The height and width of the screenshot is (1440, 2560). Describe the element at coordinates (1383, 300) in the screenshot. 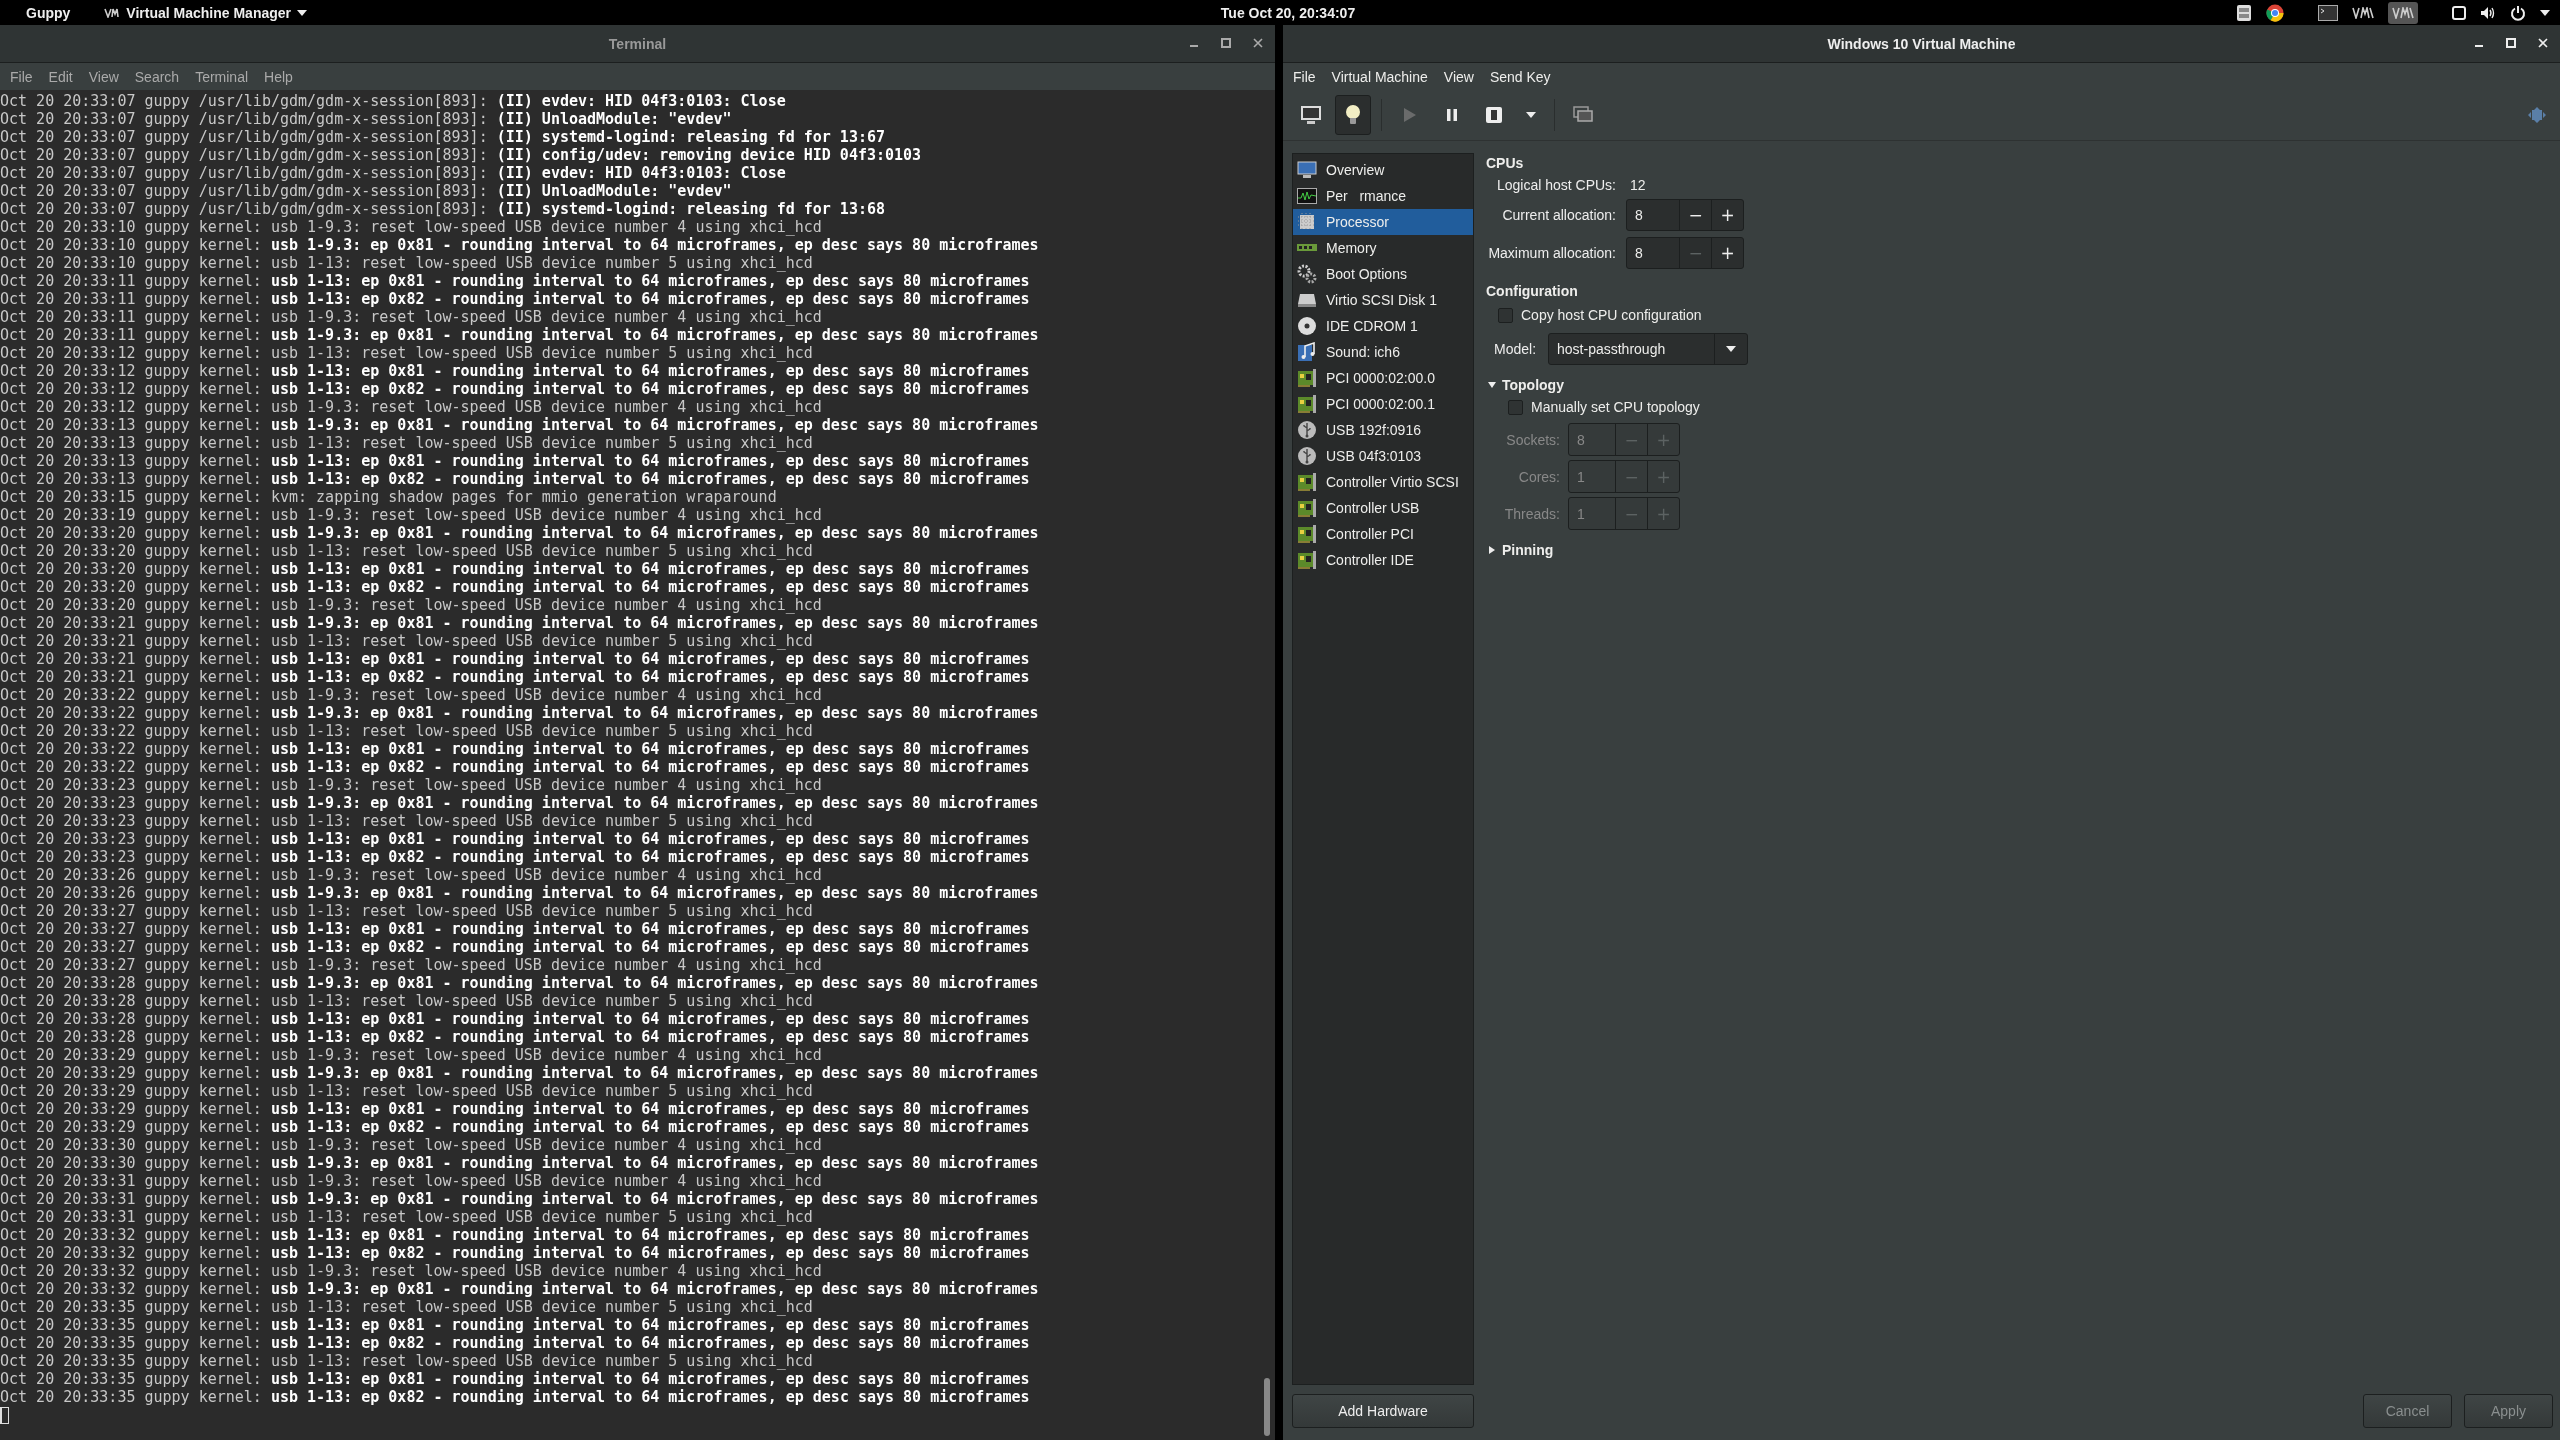

I see `hardware-item: Virtio SCSI Disk 1` at that location.